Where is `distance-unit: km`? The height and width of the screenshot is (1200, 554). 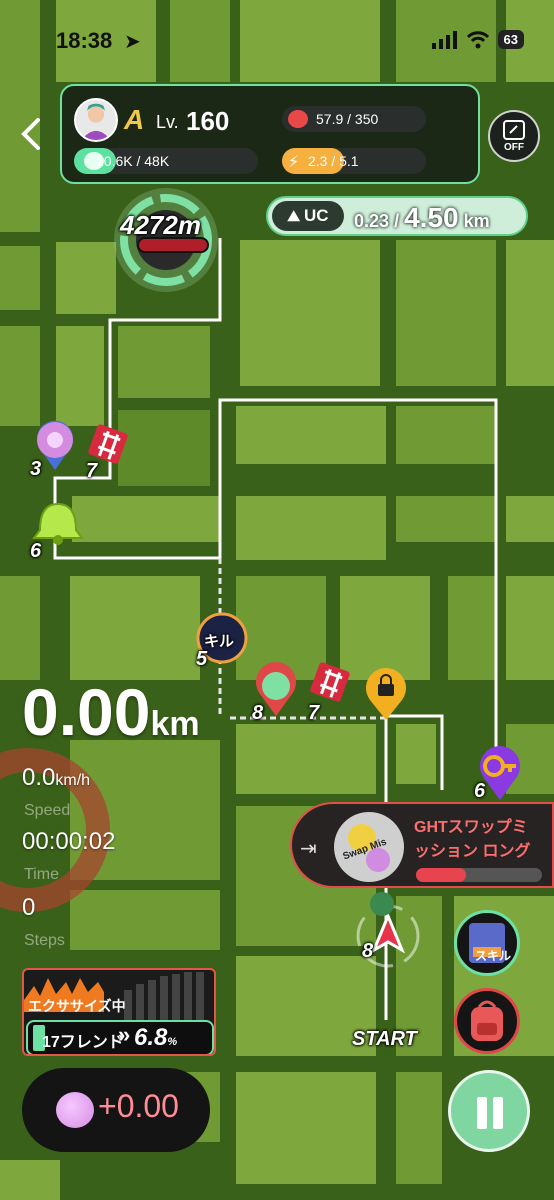
distance-unit: km is located at coordinates (175, 724).